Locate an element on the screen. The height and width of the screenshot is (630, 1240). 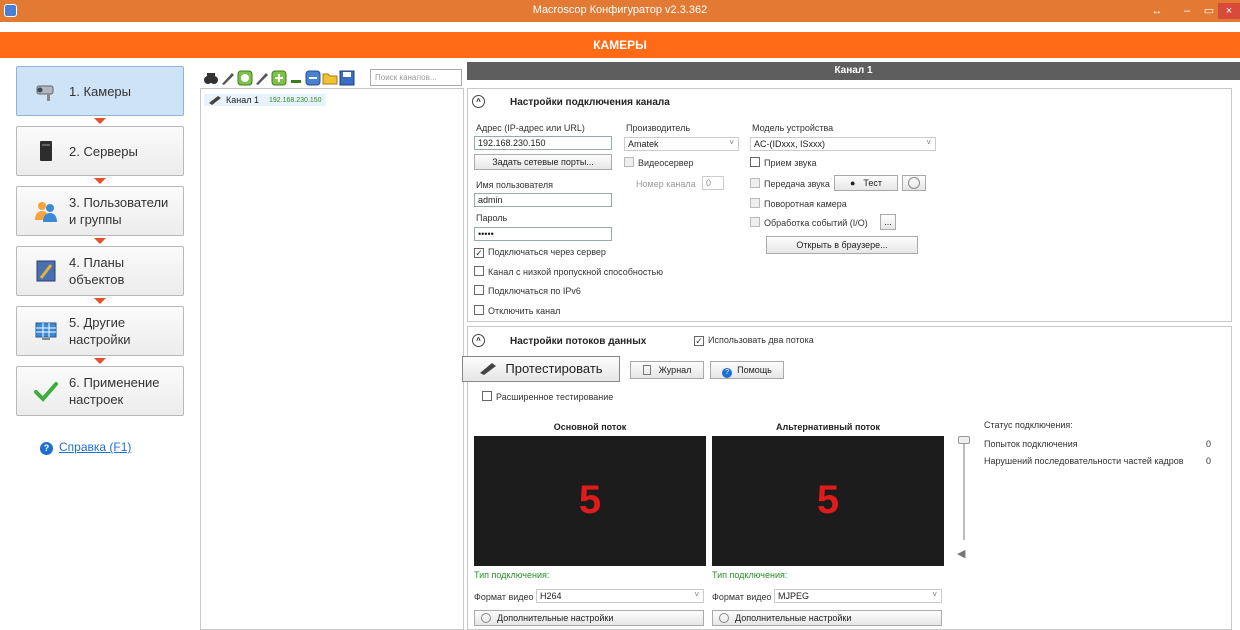
add-camera-icon is located at coordinates (279, 78).